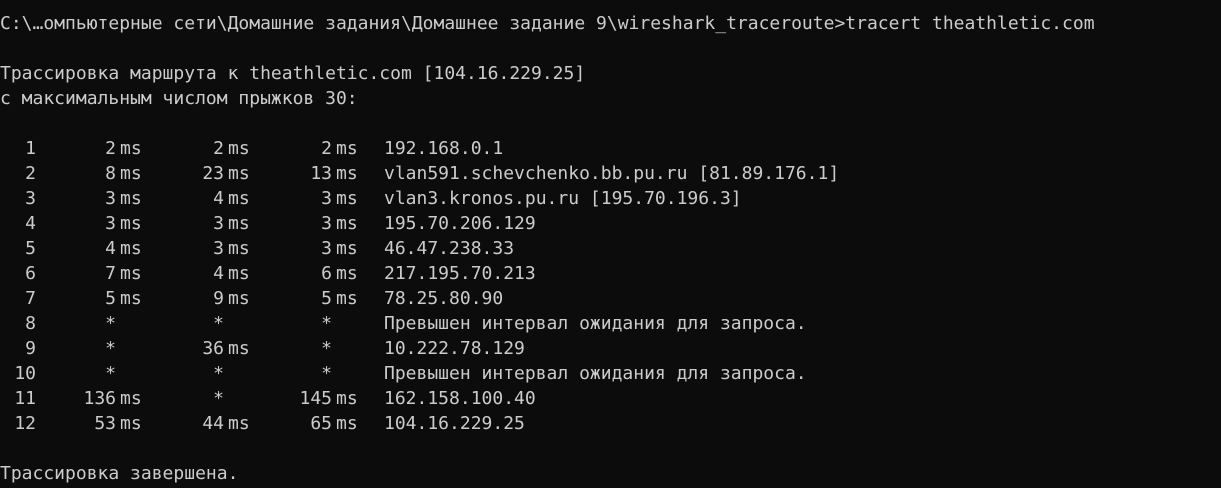 Image resolution: width=1221 pixels, height=488 pixels. I want to click on hop-row: 6 7 ms 4 ms 6 ms 217.195.70.213, so click(610, 273).